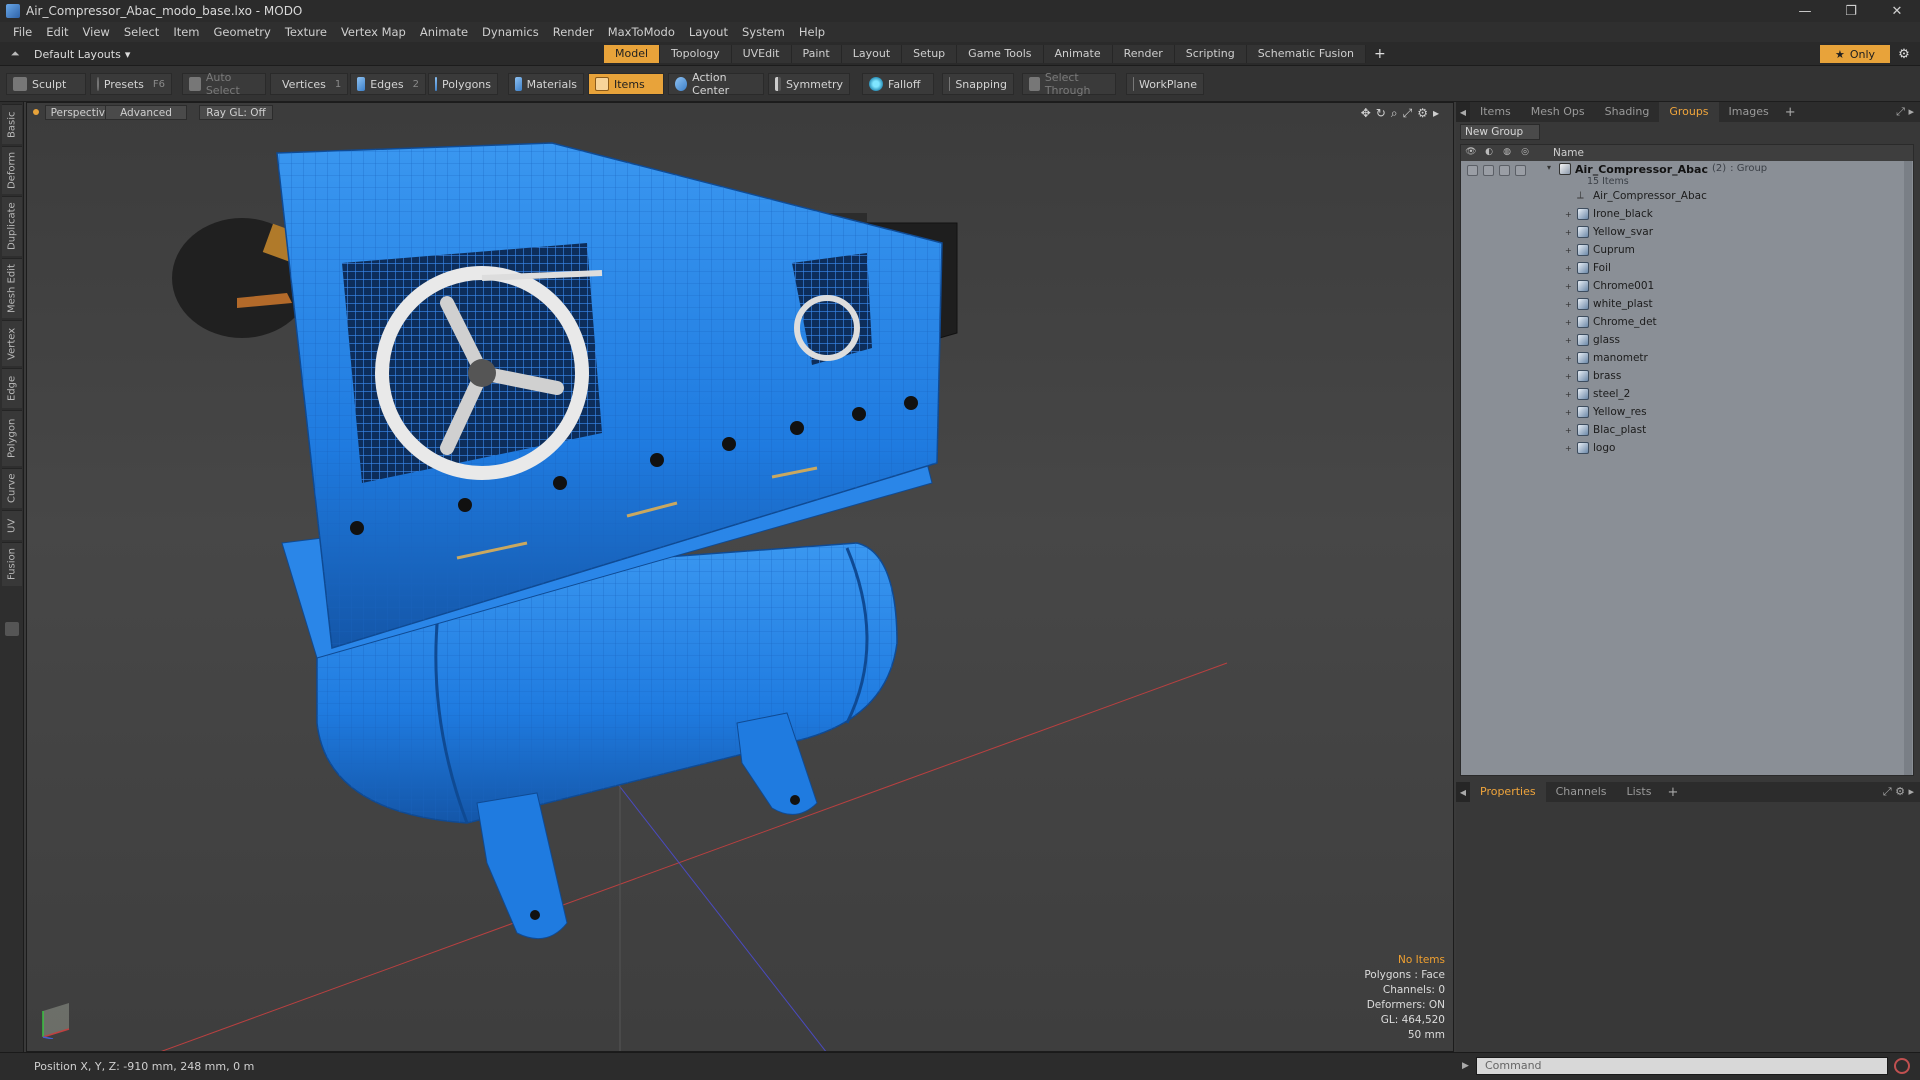 The image size is (1920, 1080). Describe the element at coordinates (1488, 170) in the screenshot. I see `group-render-toggle` at that location.